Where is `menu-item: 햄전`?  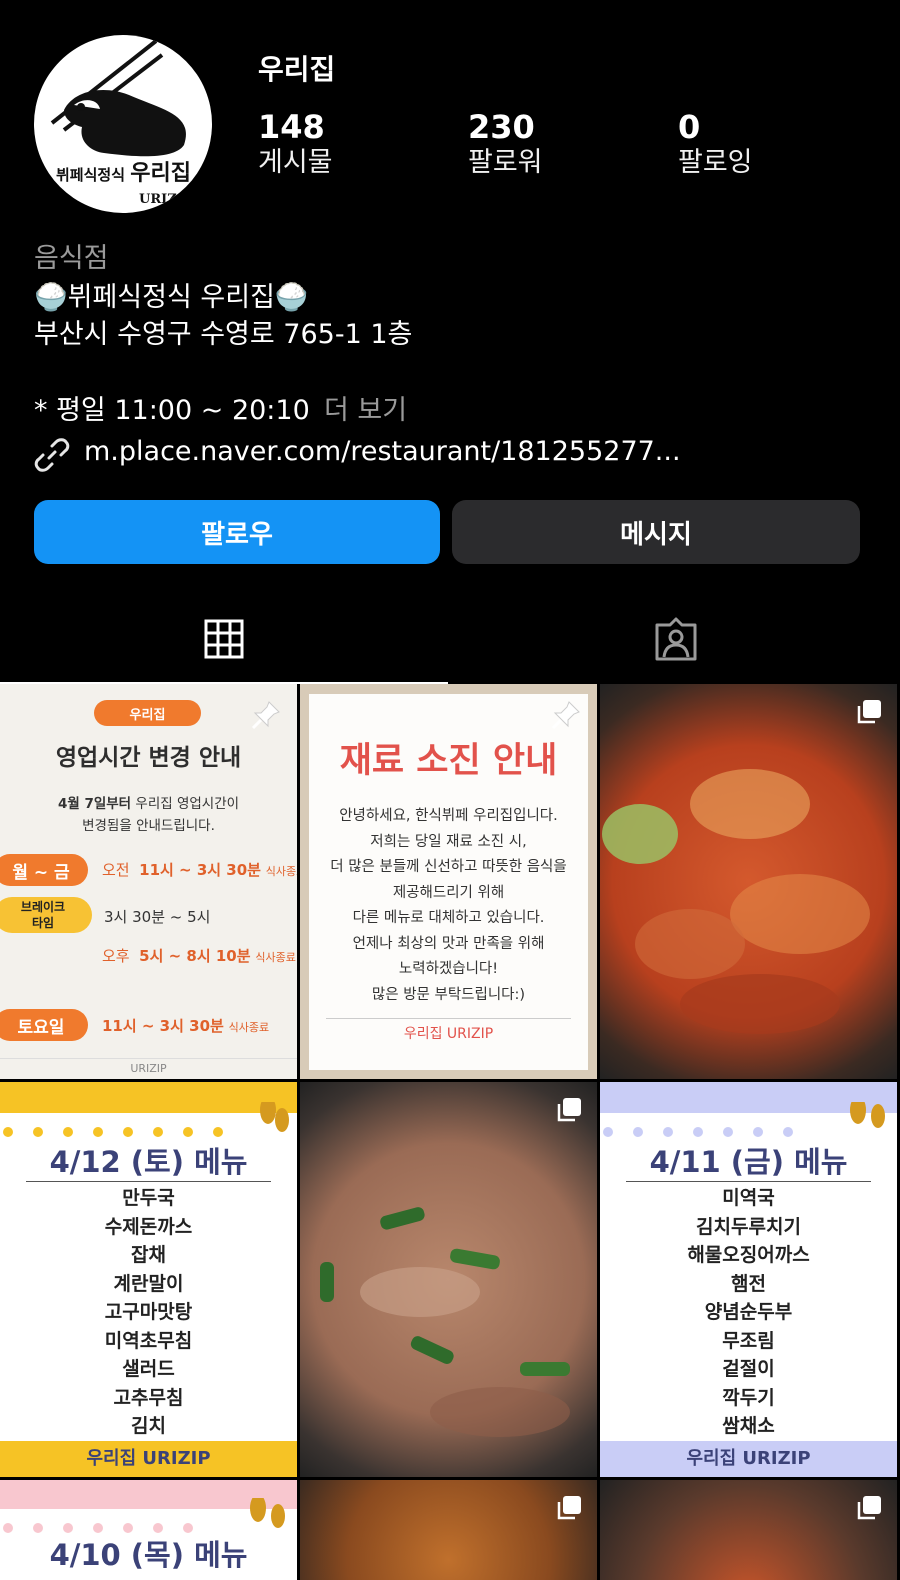 menu-item: 햄전 is located at coordinates (748, 1283).